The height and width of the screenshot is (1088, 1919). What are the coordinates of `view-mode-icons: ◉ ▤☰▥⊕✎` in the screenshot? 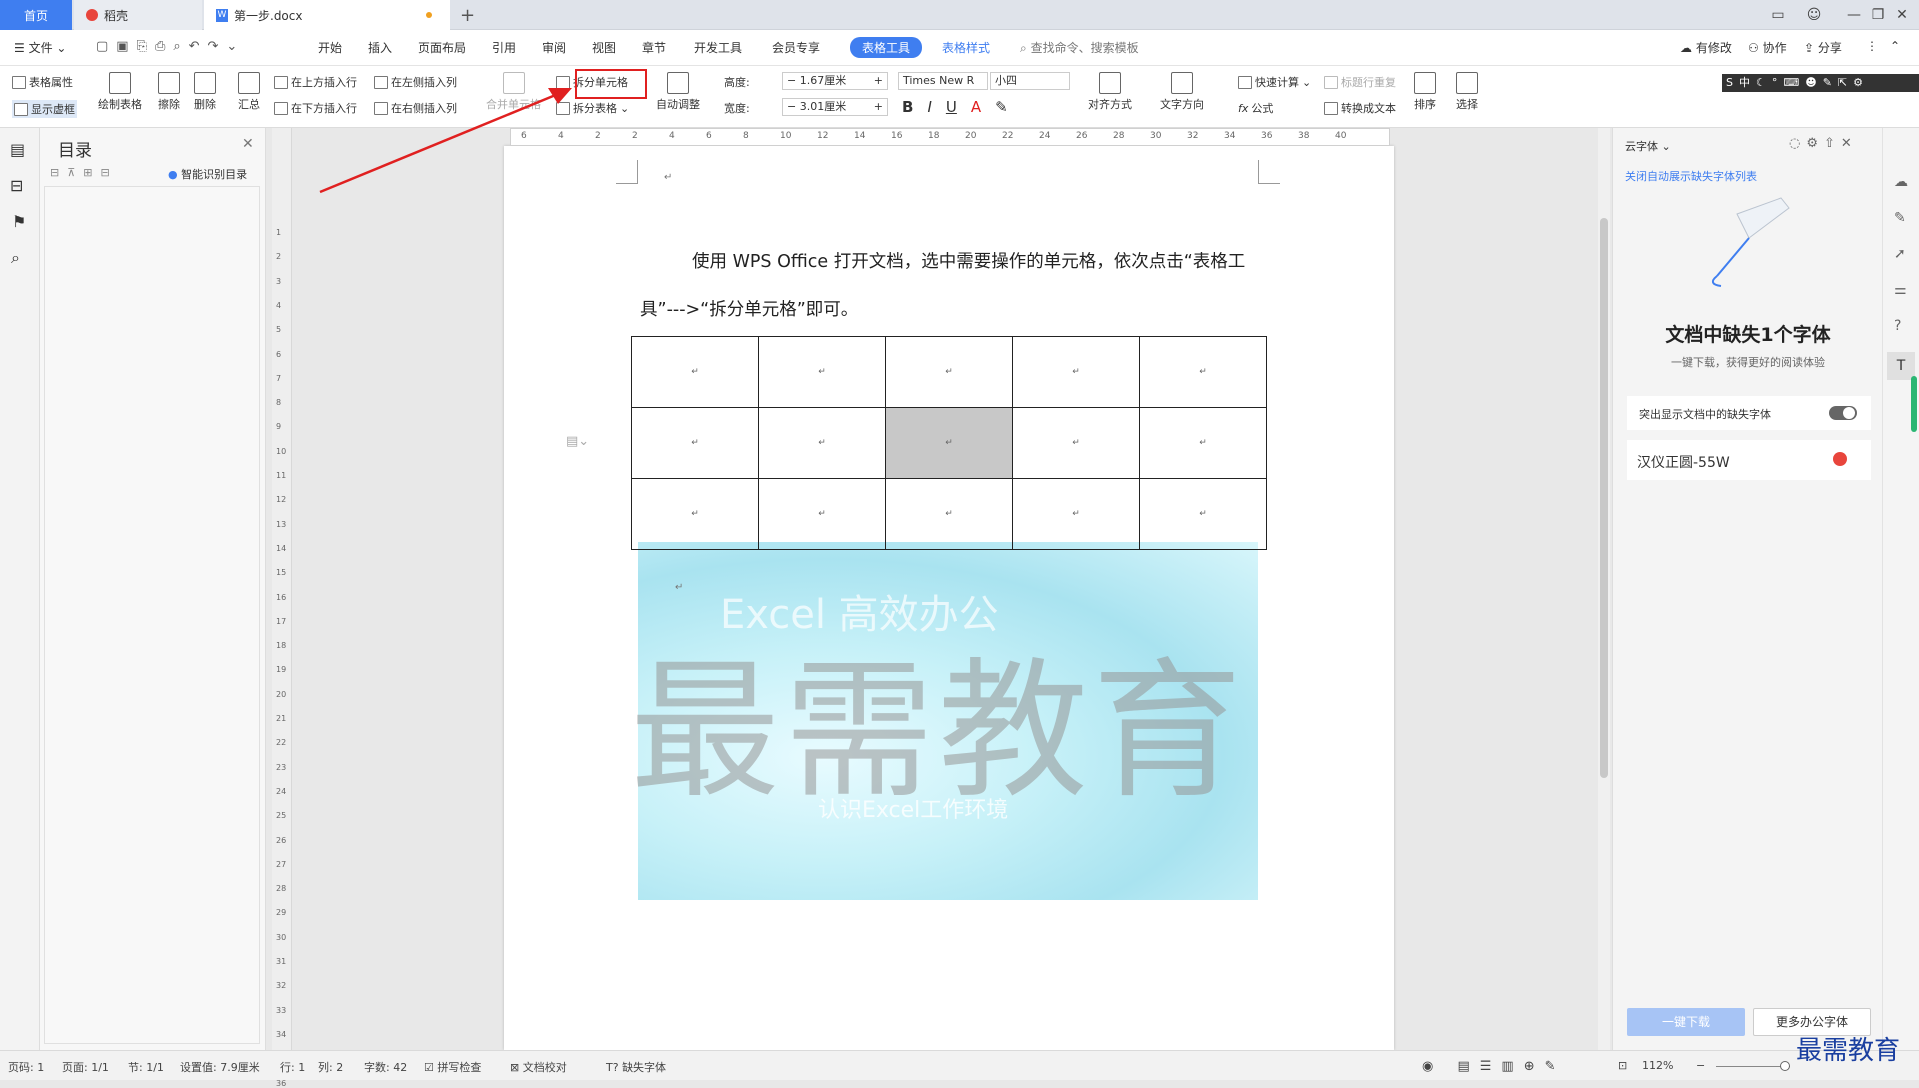 It's located at (1493, 1066).